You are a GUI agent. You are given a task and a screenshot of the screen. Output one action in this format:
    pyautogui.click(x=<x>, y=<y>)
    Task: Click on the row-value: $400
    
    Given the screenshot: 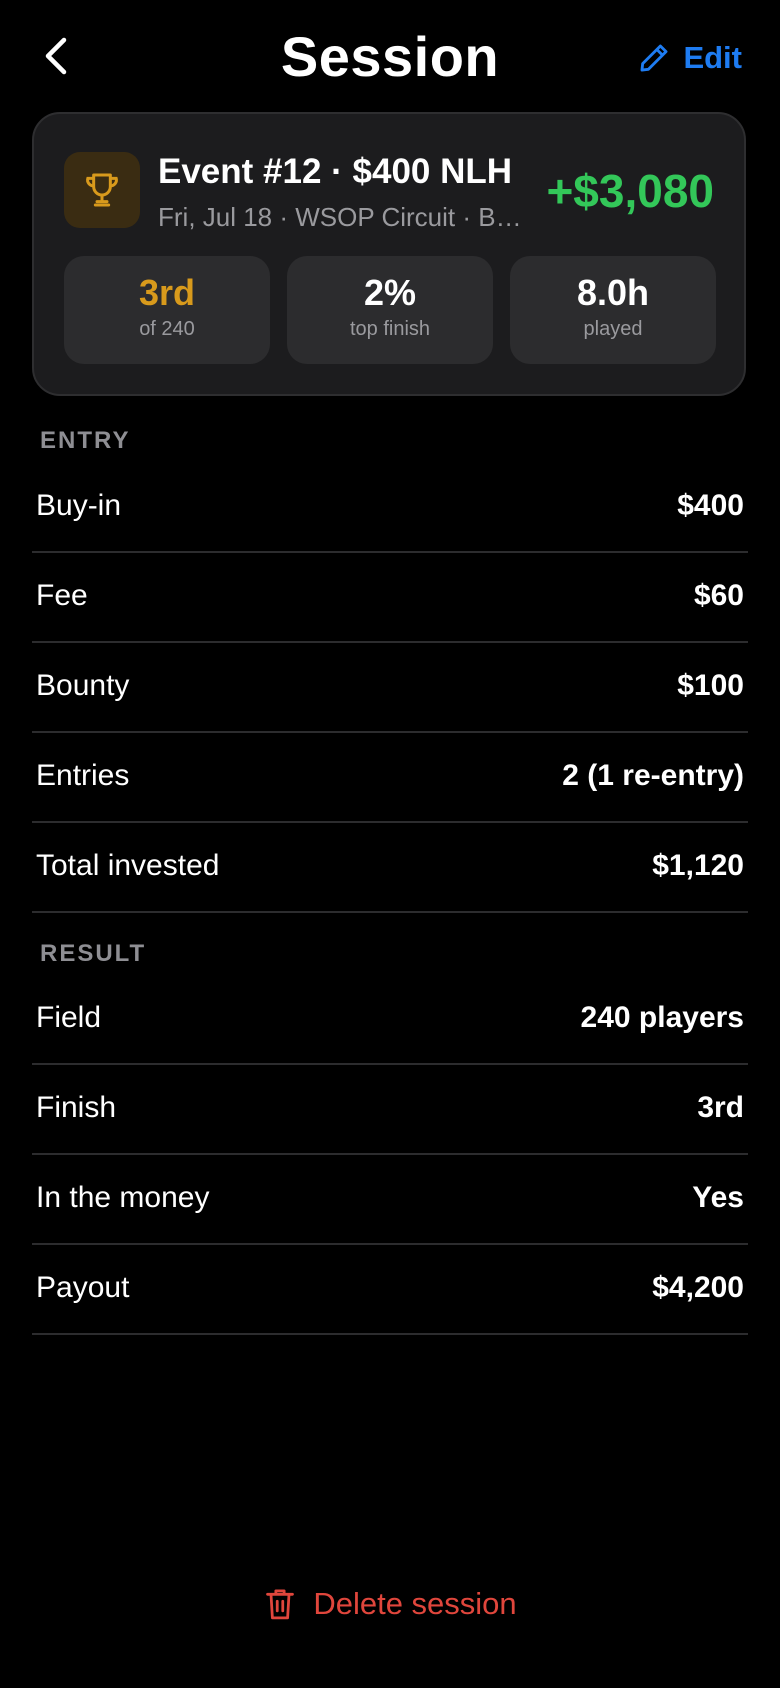 What is the action you would take?
    pyautogui.click(x=710, y=505)
    